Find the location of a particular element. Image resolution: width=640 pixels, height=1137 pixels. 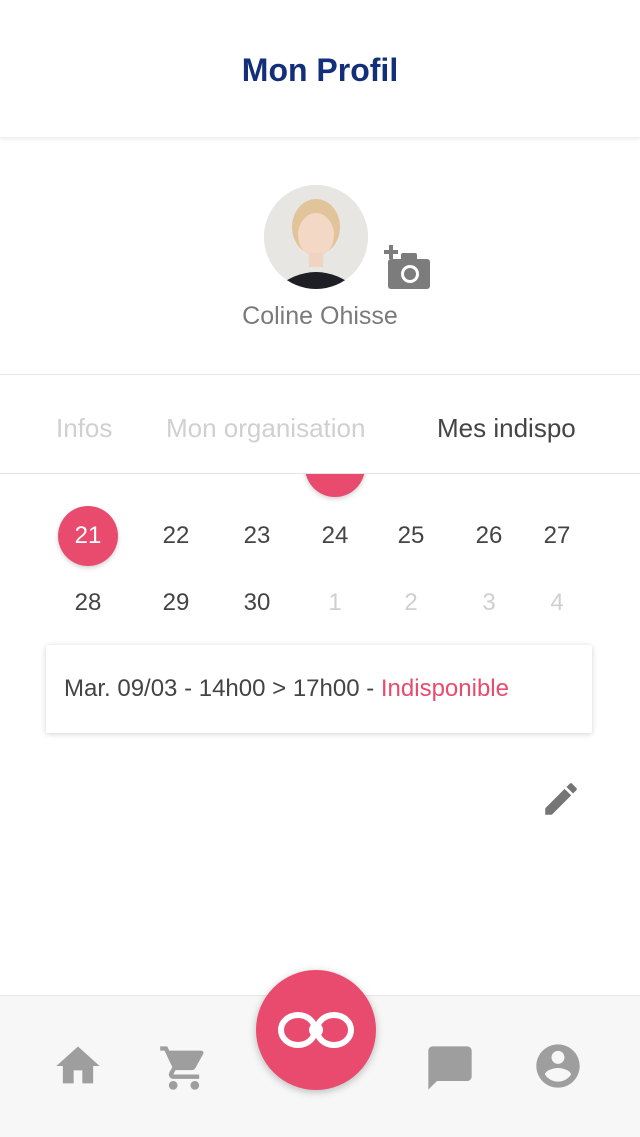

tab-mon-organisation: Mon organisation is located at coordinates (265, 428).